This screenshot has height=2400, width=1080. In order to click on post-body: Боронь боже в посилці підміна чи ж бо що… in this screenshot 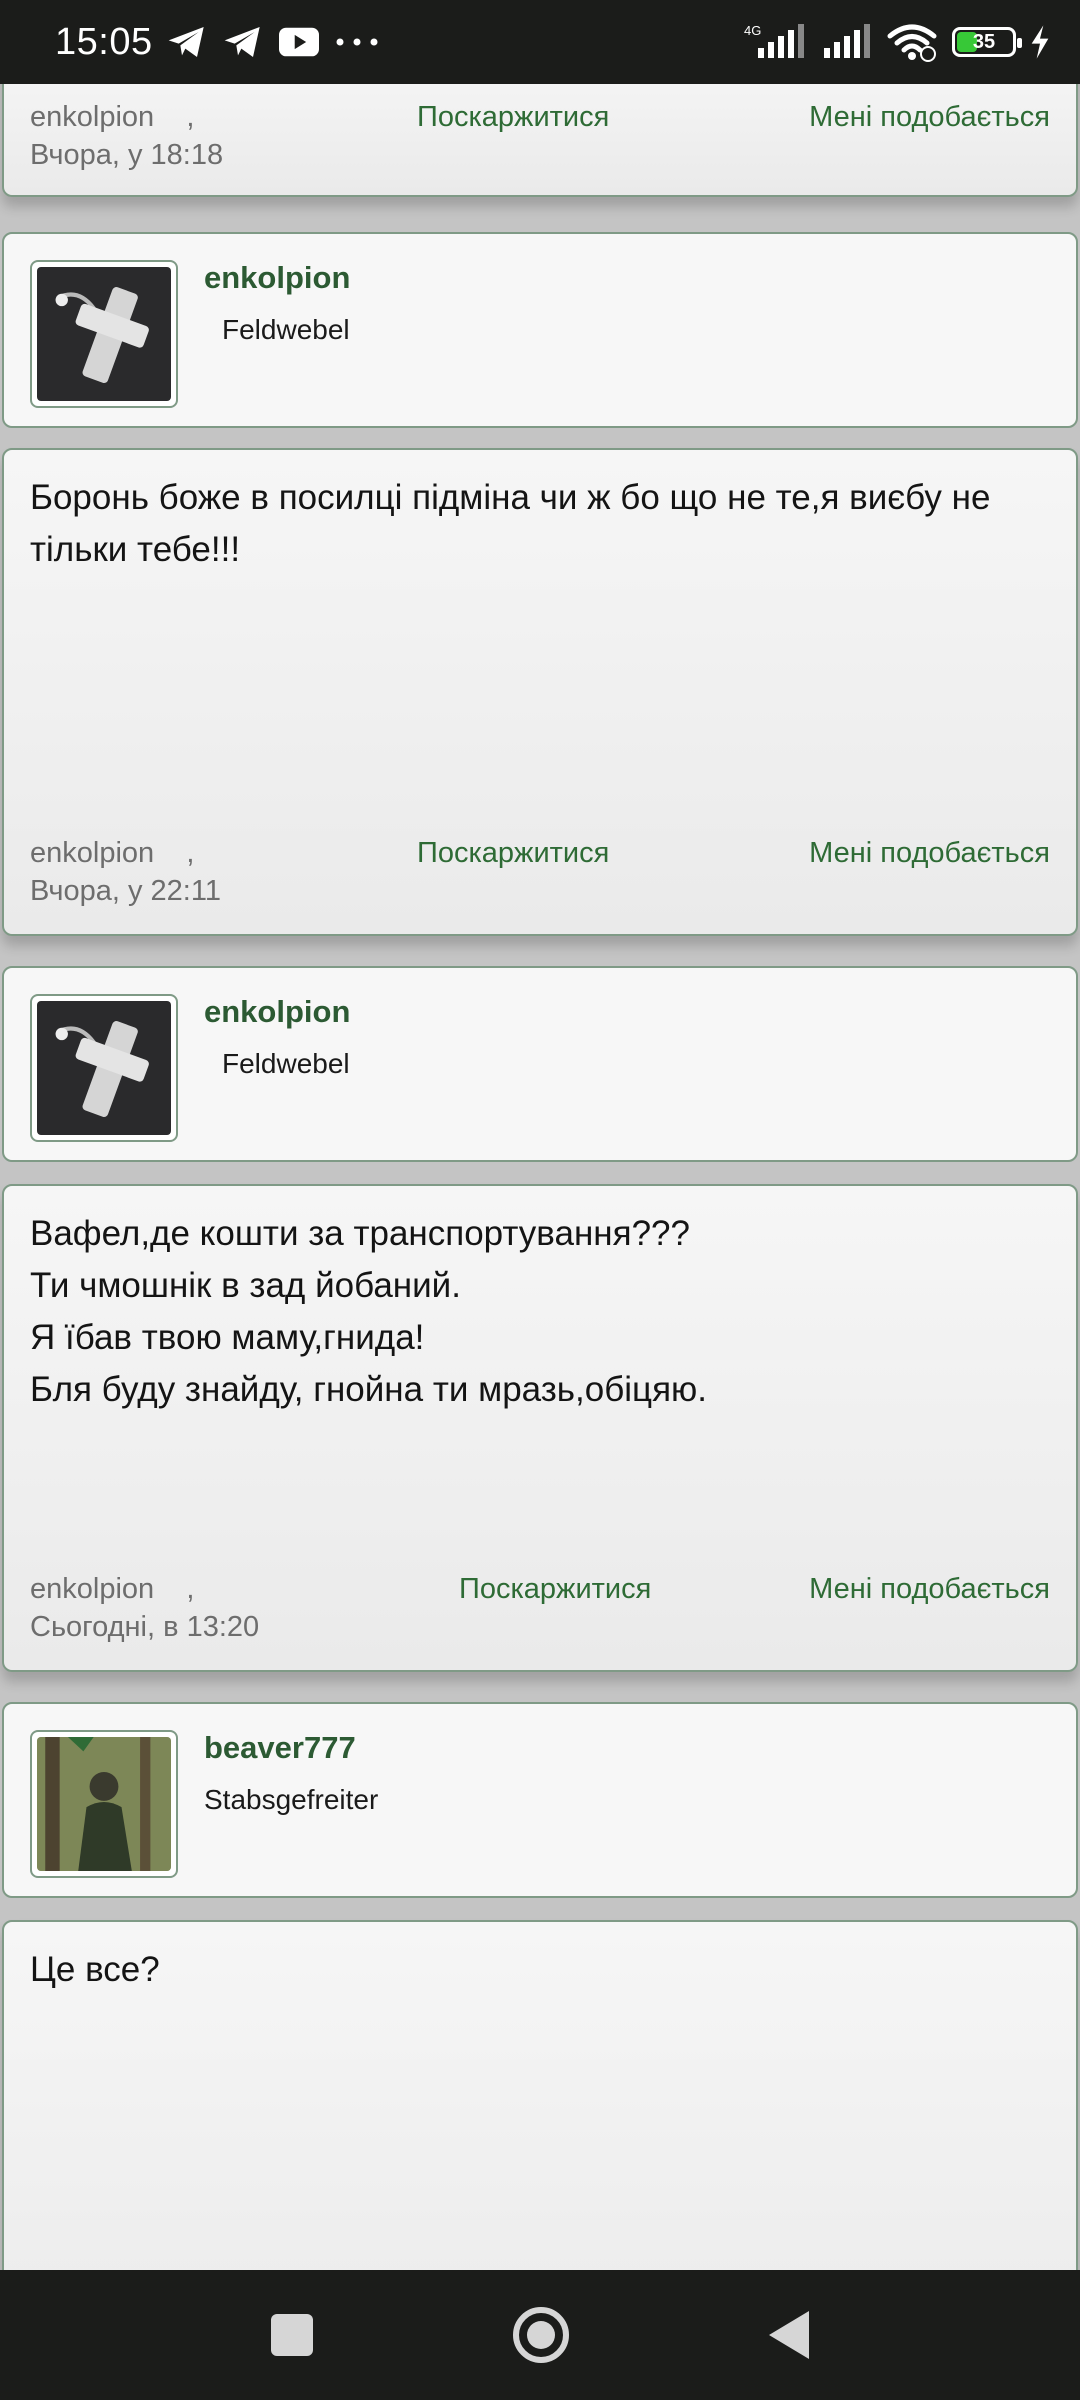, I will do `click(510, 523)`.